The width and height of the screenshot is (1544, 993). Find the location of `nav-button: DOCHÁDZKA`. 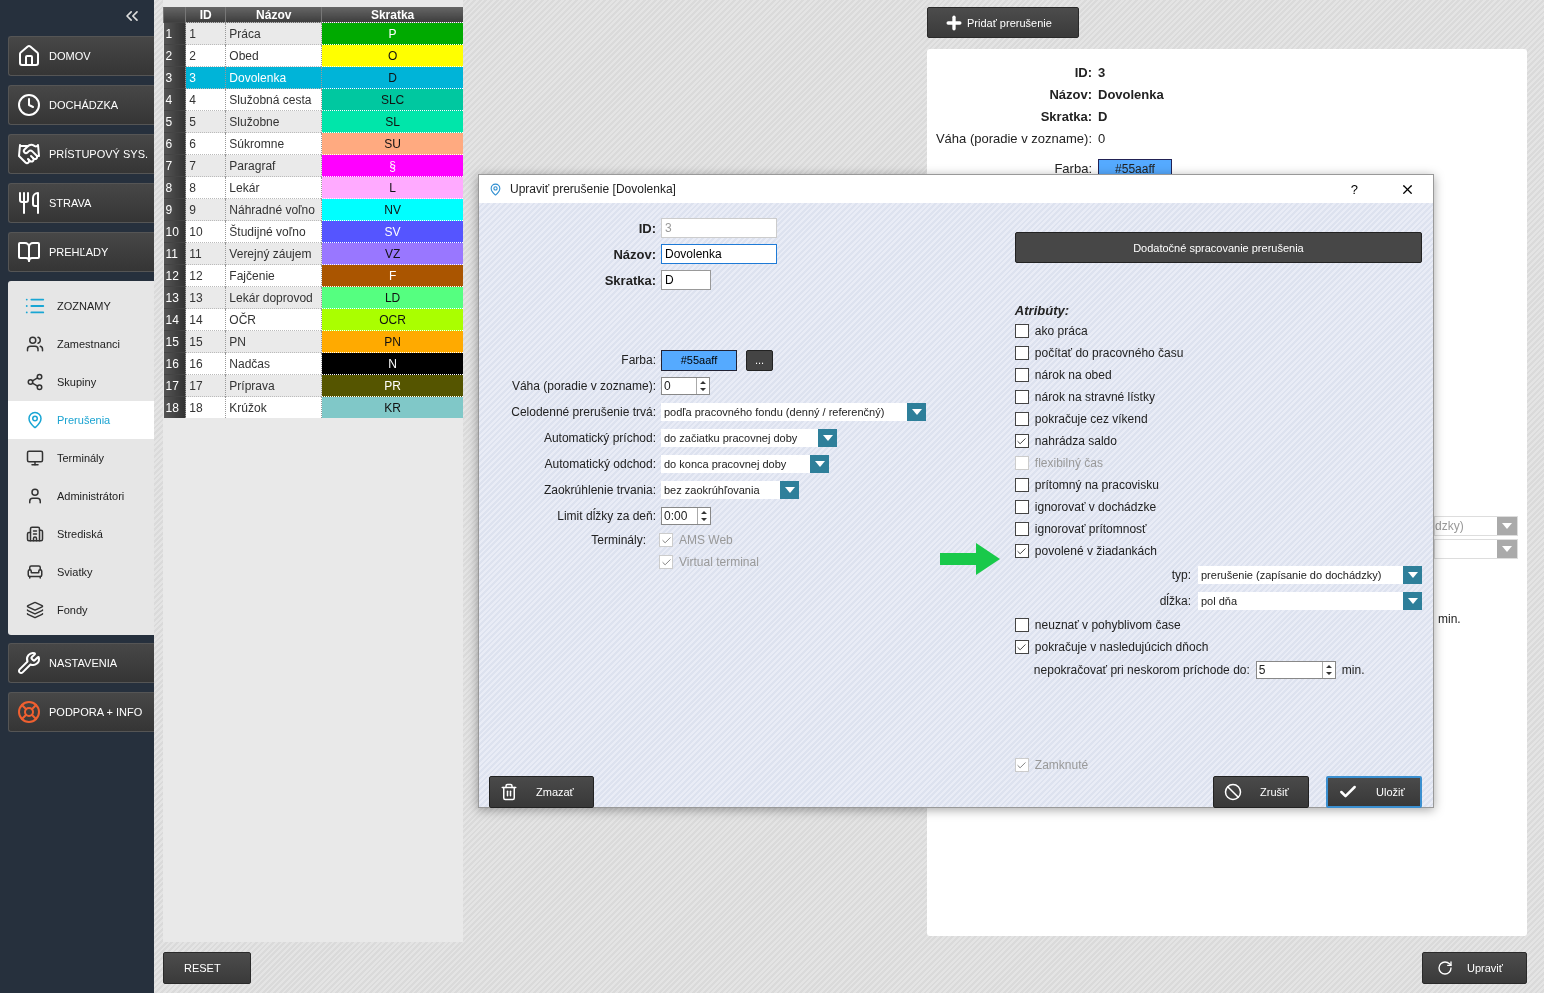

nav-button: DOCHÁDZKA is located at coordinates (81, 105).